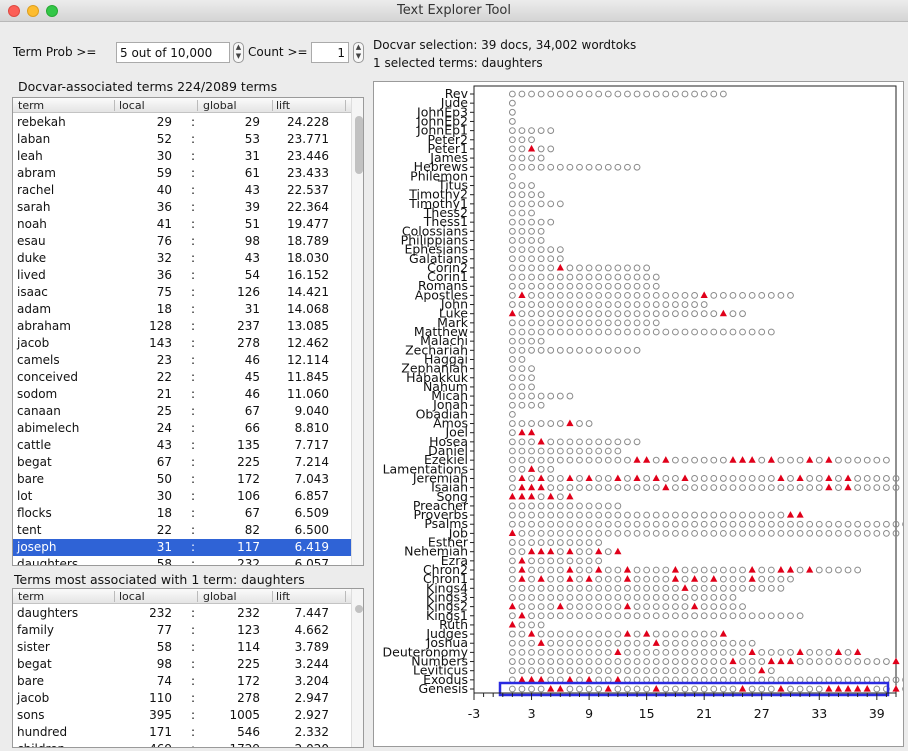 The width and height of the screenshot is (908, 751). I want to click on header-global: global, so click(220, 596).